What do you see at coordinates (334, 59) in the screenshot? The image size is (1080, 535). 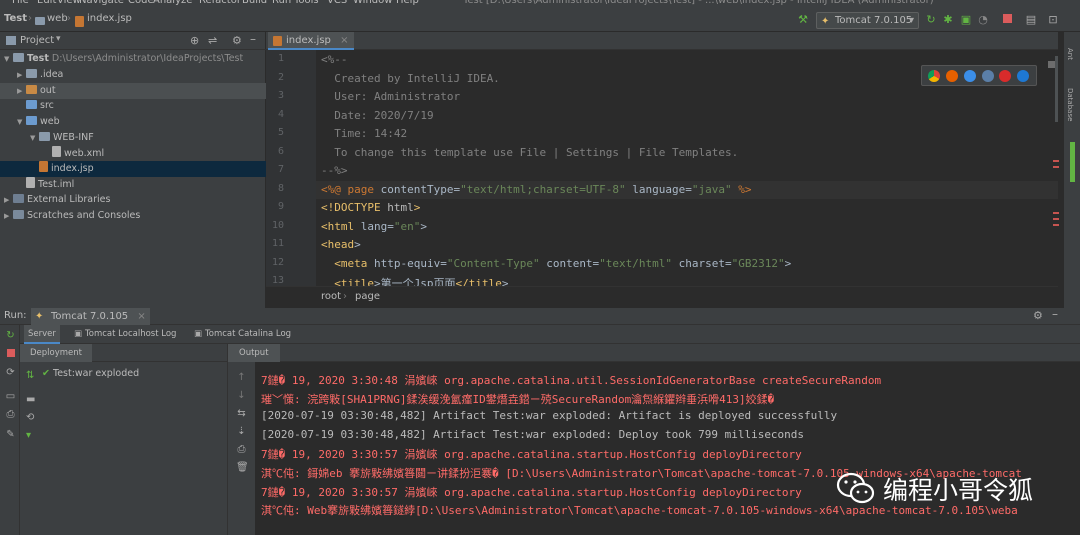 I see `code-line: <%--` at bounding box center [334, 59].